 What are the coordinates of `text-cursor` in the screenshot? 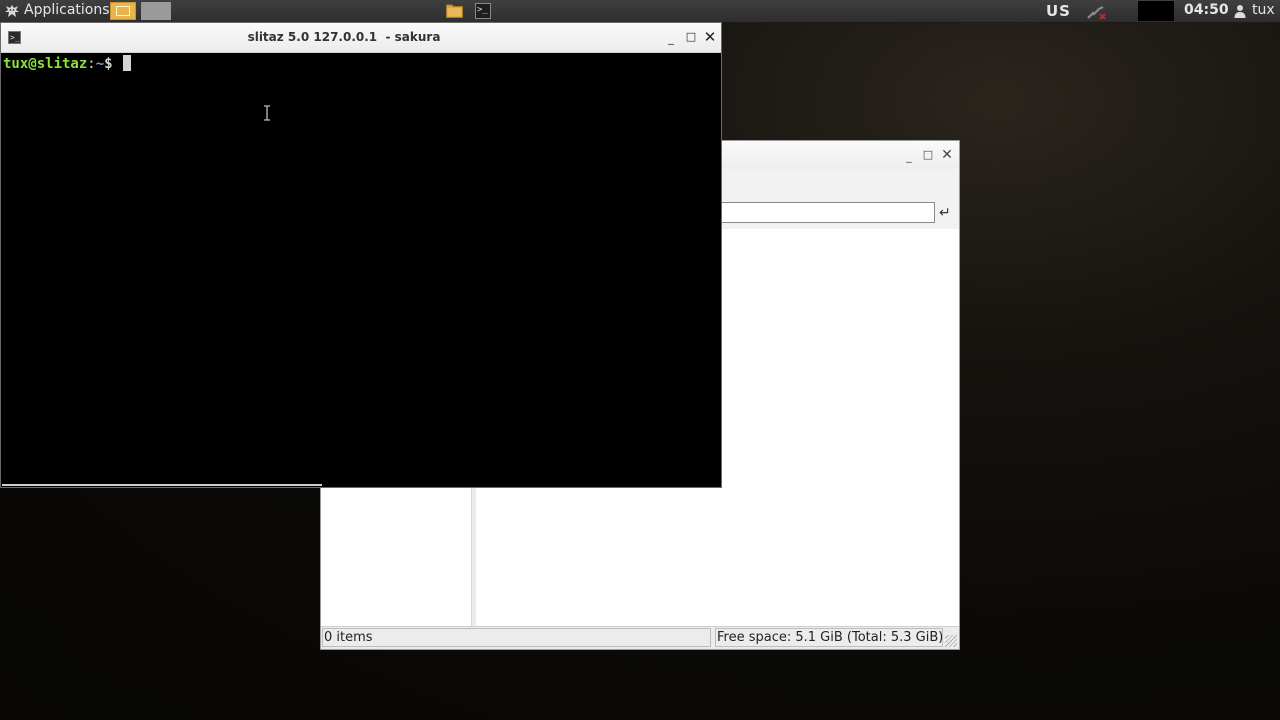 It's located at (127, 63).